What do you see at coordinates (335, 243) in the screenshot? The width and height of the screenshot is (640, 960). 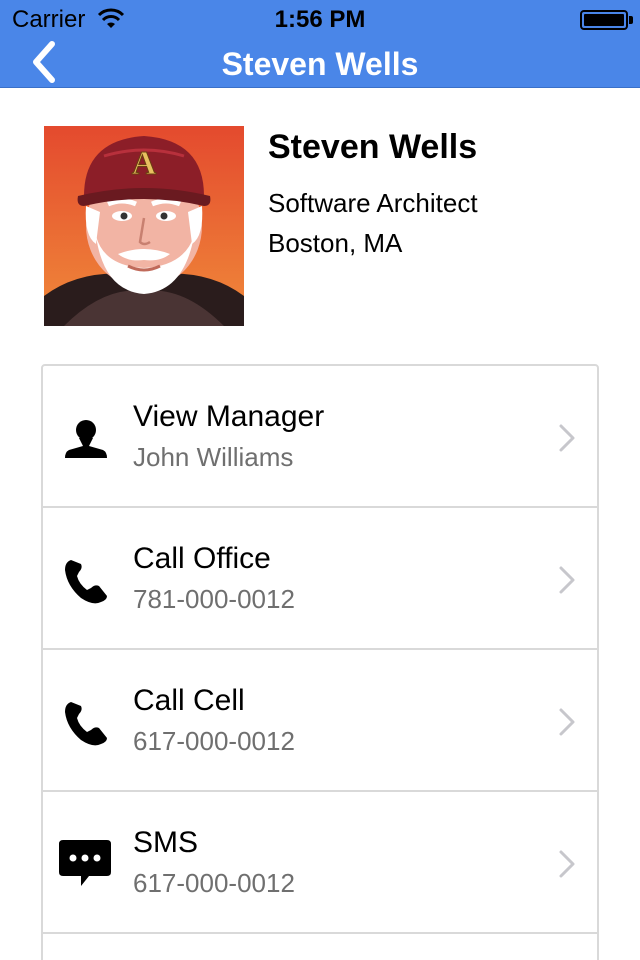 I see `profile-location: Boston, MA` at bounding box center [335, 243].